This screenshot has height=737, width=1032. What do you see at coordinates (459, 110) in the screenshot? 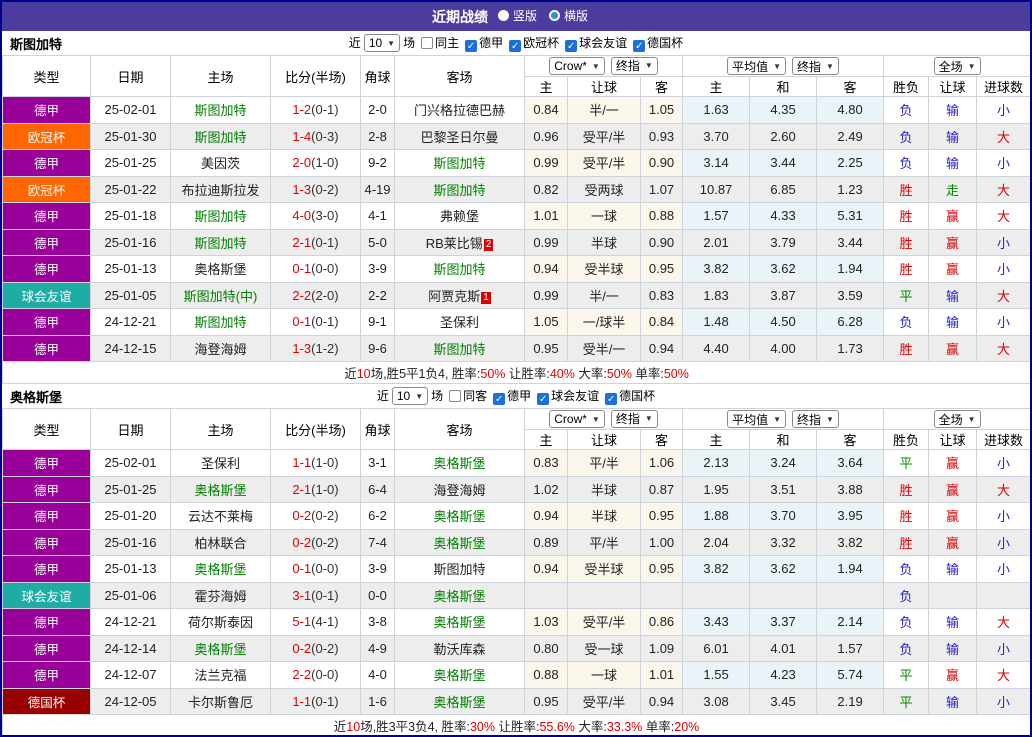
I see `away-team-link: 门兴格拉德巴赫` at bounding box center [459, 110].